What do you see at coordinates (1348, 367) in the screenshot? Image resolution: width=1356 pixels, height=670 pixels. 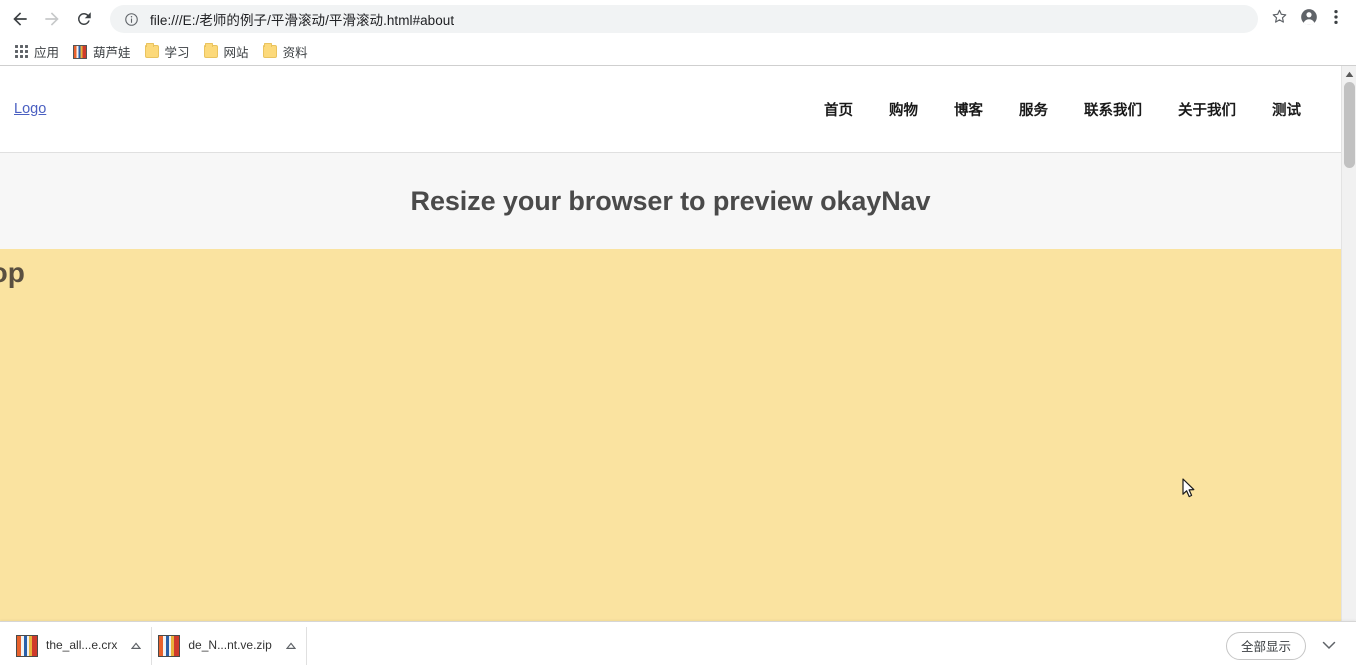 I see `page-scrollbar` at bounding box center [1348, 367].